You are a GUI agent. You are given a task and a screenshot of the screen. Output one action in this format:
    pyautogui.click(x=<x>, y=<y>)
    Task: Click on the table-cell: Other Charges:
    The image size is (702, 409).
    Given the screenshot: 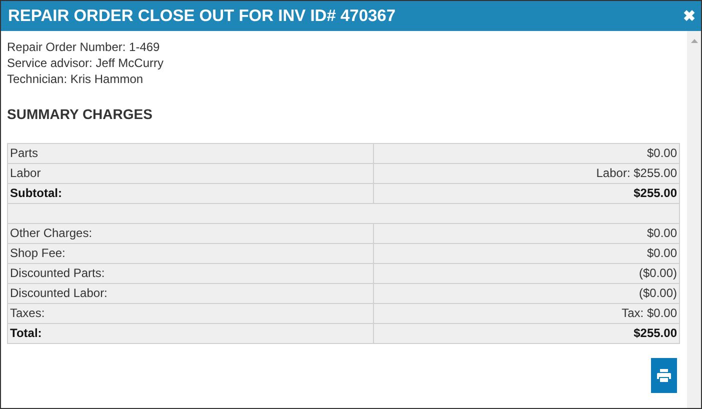 What is the action you would take?
    pyautogui.click(x=191, y=234)
    